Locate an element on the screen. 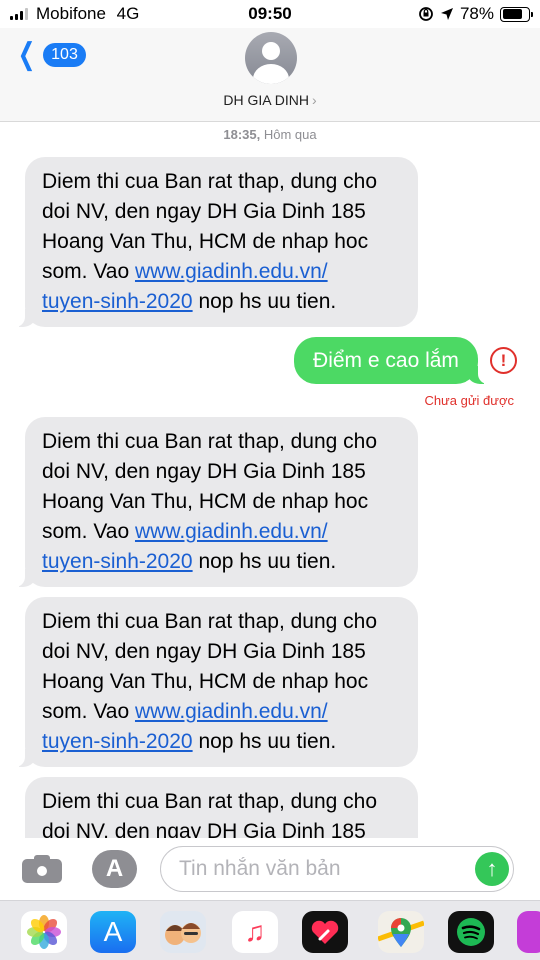 This screenshot has width=540, height=960. timestamp-day: Hôm qua is located at coordinates (290, 134).